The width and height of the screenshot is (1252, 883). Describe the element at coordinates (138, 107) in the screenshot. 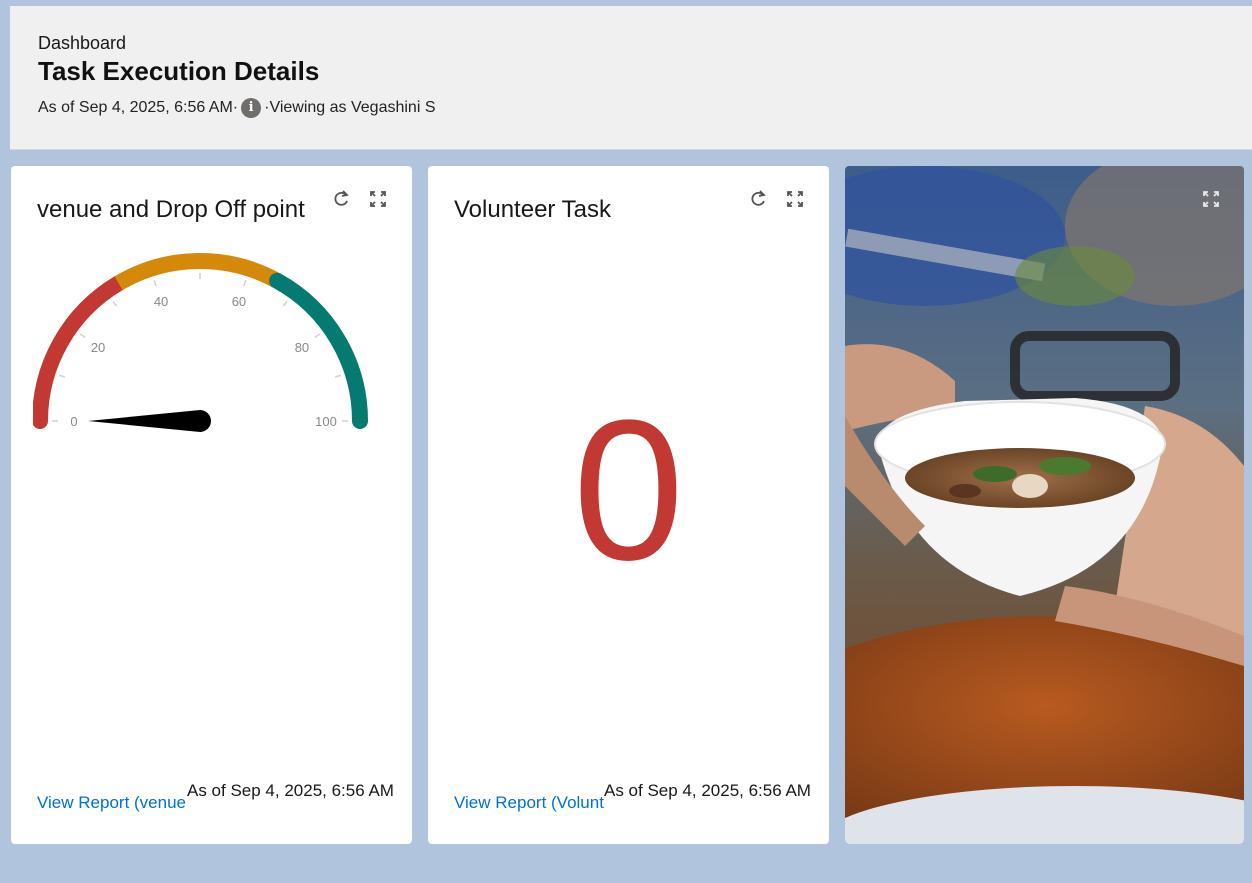

I see `as-of-timestamp: As of Sep 4, 2025, 6:56 AM·` at that location.